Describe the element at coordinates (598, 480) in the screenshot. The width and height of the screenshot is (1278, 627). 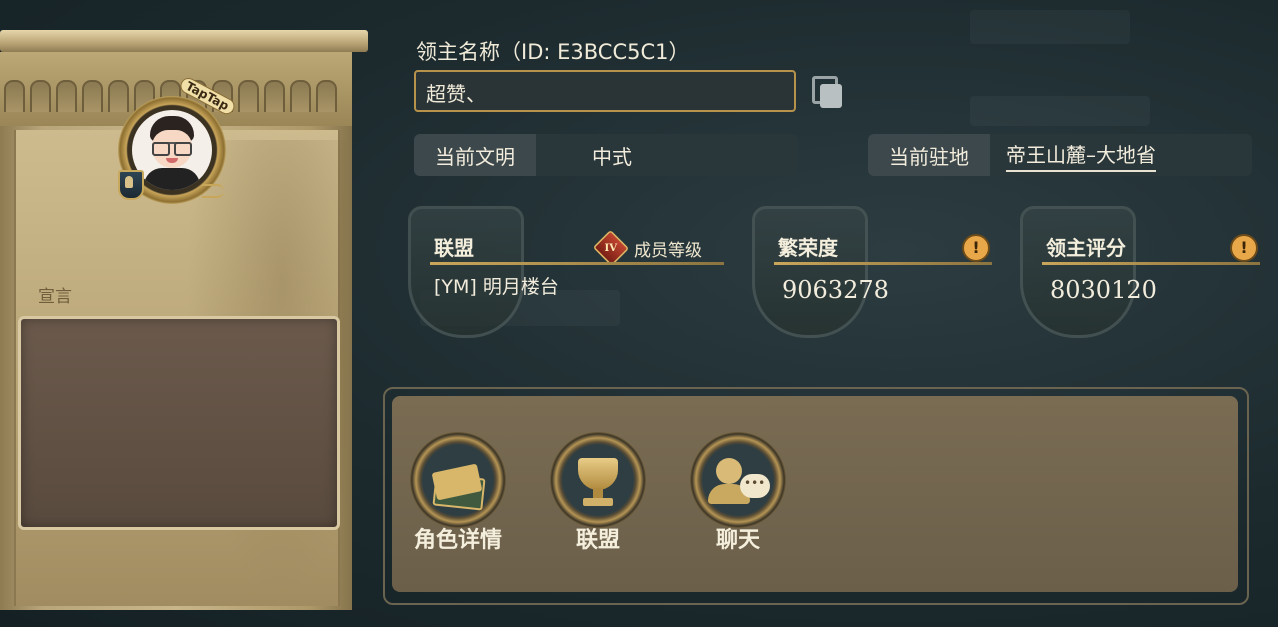
I see `trophy-icon` at that location.